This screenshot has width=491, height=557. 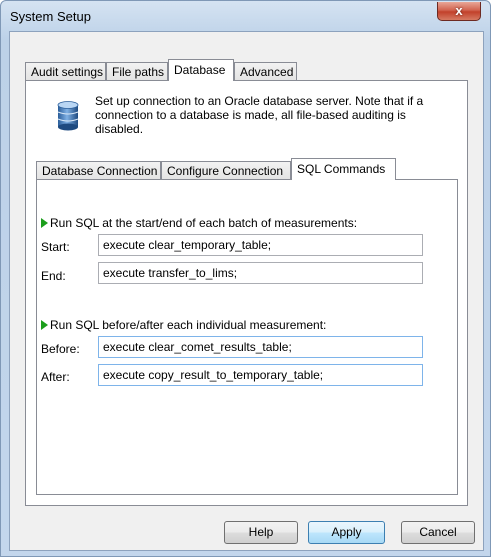 What do you see at coordinates (137, 71) in the screenshot?
I see `tab-file-paths: File paths` at bounding box center [137, 71].